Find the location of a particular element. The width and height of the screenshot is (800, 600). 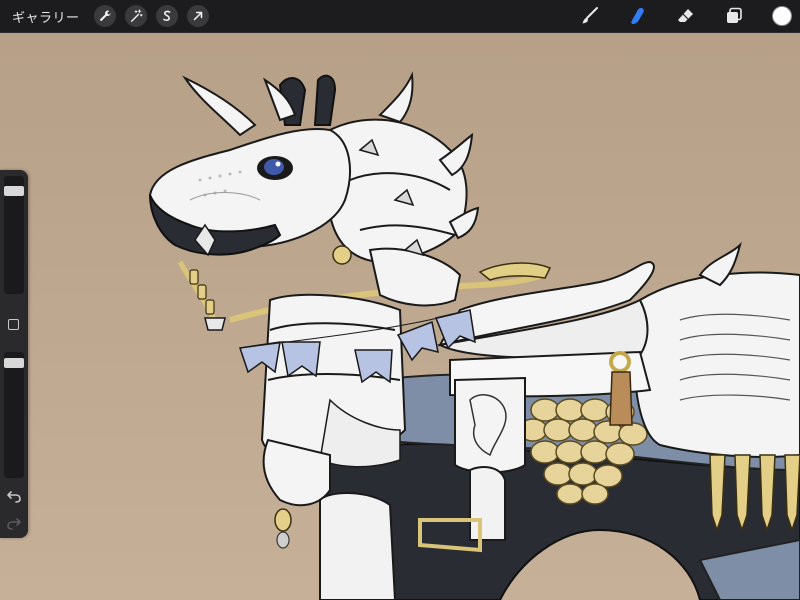

layers-button is located at coordinates (734, 16).